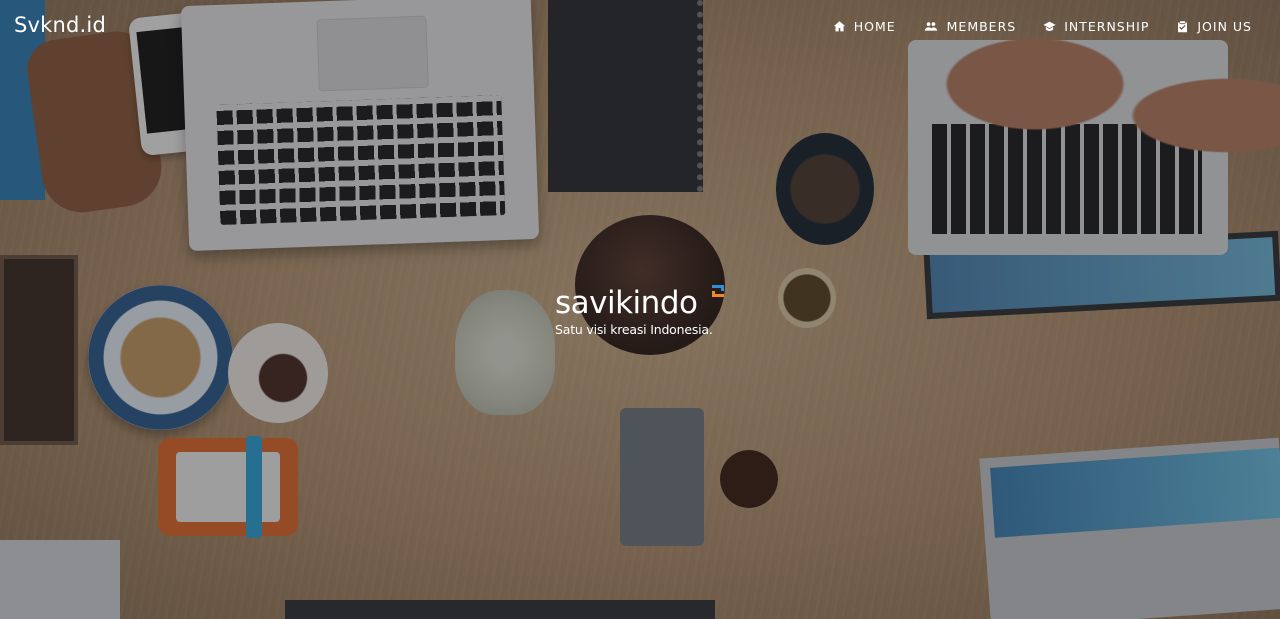  I want to click on nav-item-internship: INTERNSHIP, so click(1096, 26).